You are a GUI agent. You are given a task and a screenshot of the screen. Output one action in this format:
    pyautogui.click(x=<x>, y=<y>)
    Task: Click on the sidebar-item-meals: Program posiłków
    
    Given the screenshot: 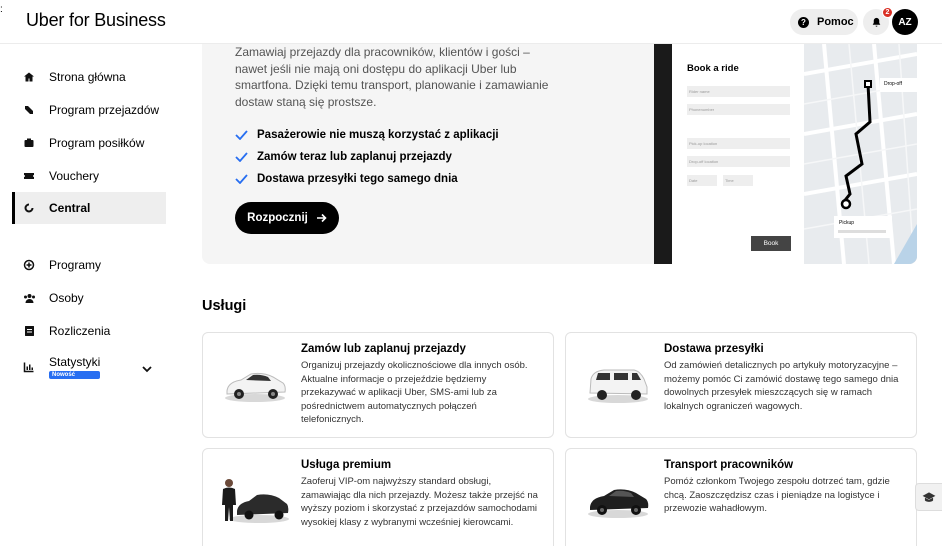 What is the action you would take?
    pyautogui.click(x=89, y=143)
    